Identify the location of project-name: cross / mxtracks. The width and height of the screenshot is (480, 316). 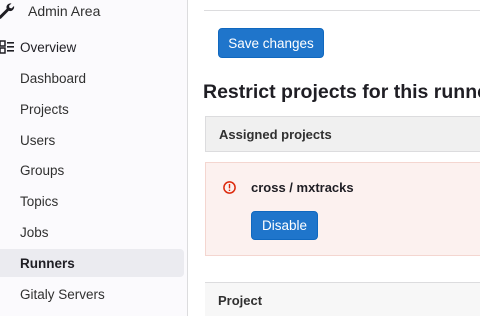
(302, 187).